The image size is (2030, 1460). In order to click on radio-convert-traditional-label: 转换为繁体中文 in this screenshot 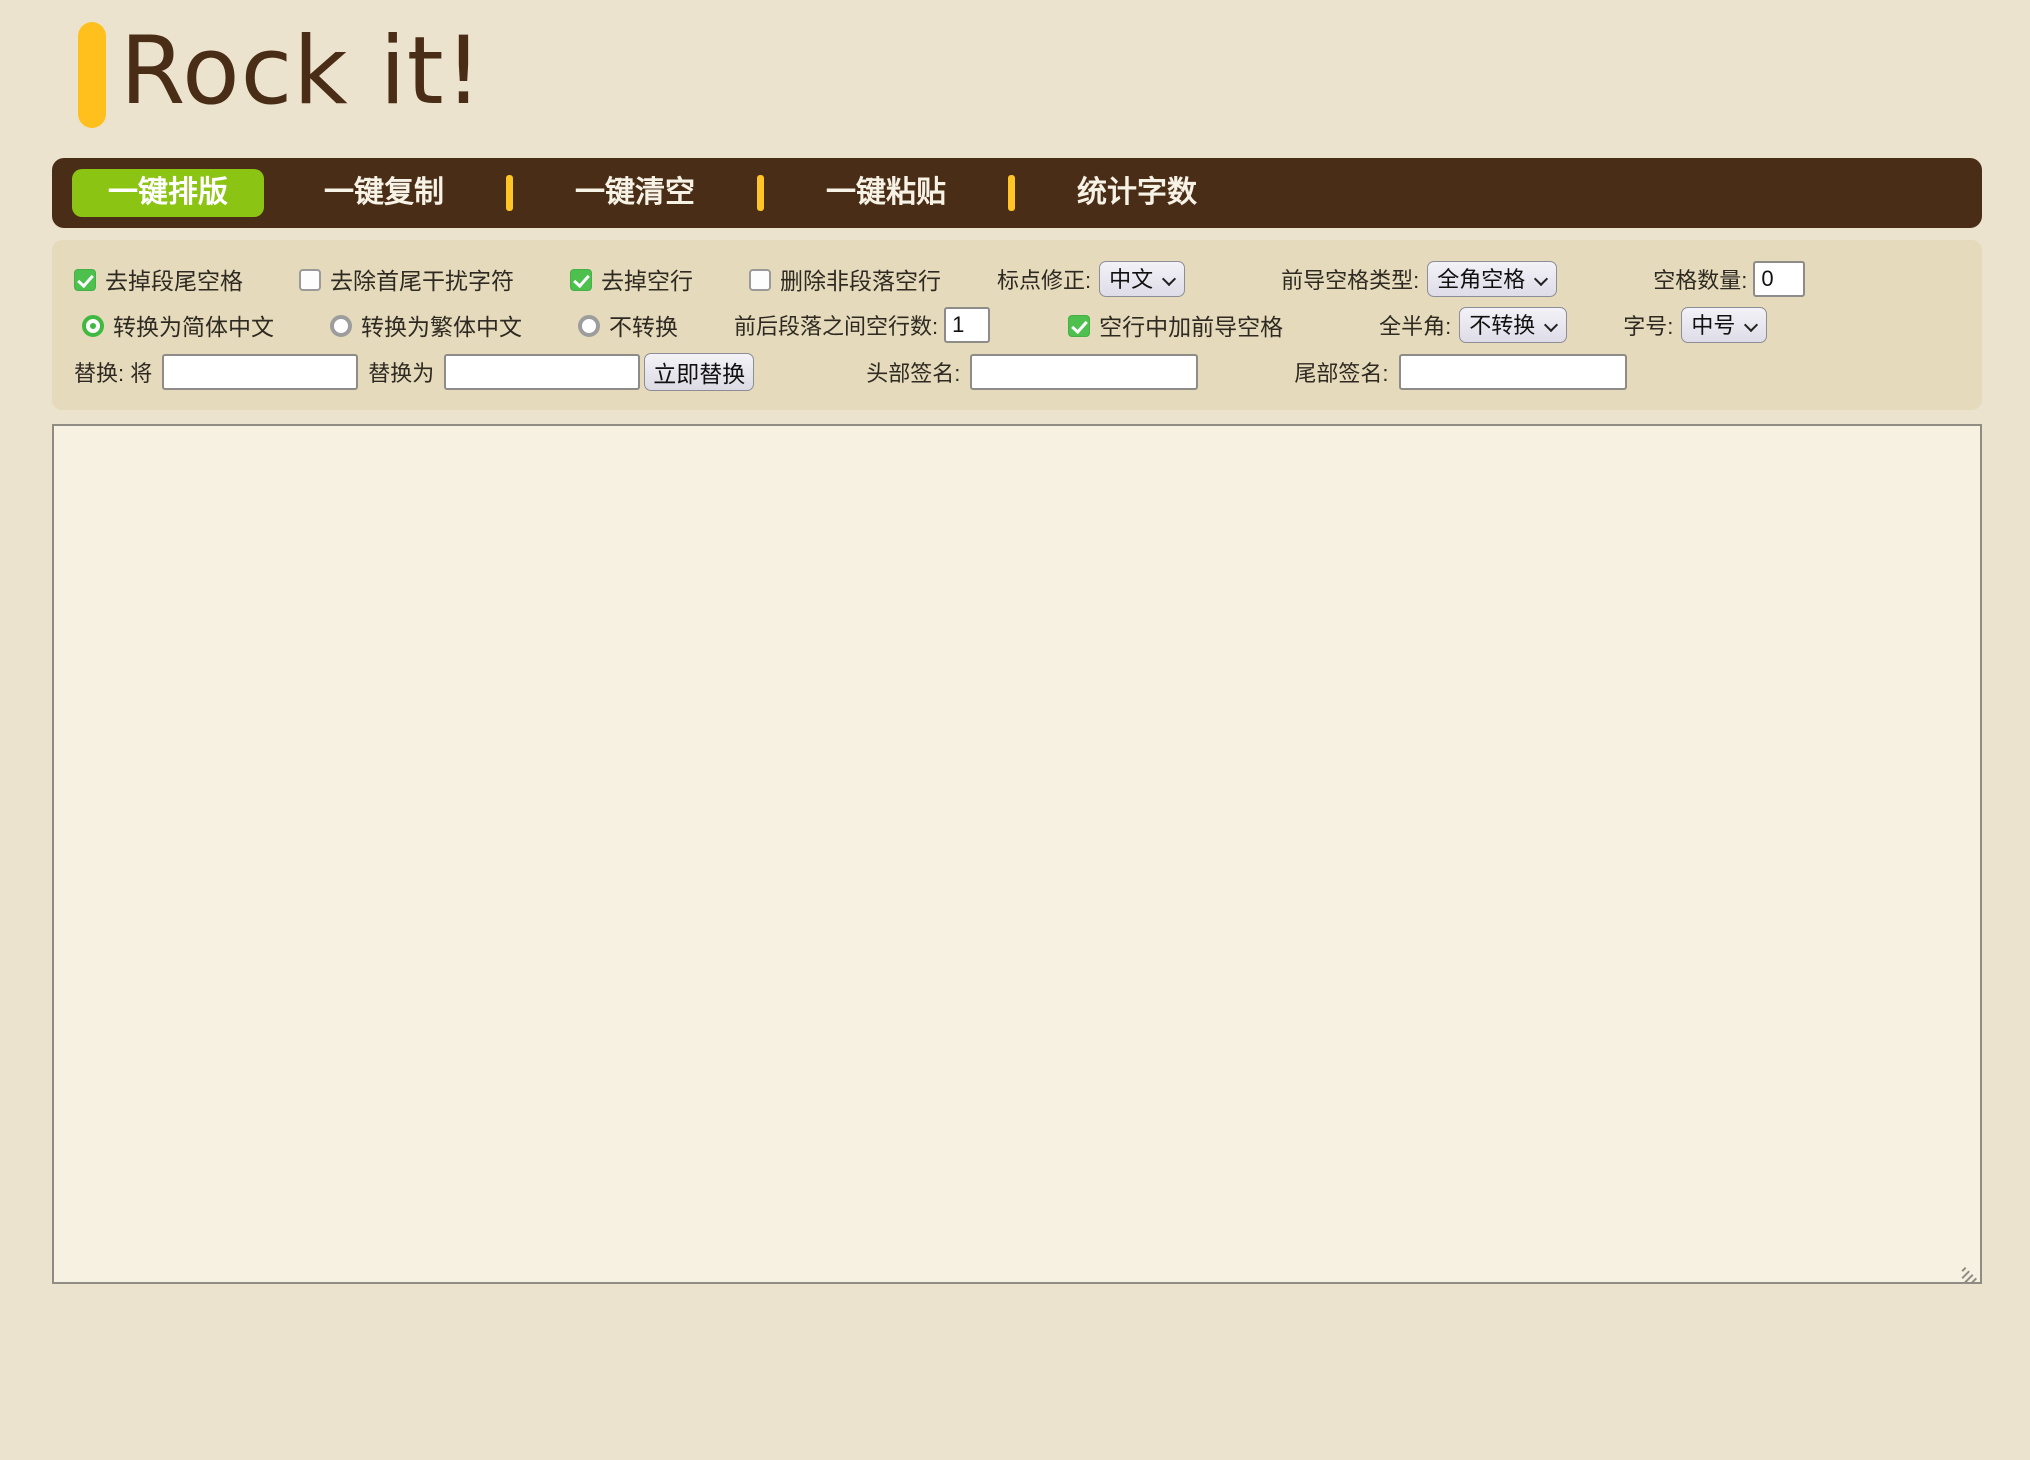, I will do `click(441, 327)`.